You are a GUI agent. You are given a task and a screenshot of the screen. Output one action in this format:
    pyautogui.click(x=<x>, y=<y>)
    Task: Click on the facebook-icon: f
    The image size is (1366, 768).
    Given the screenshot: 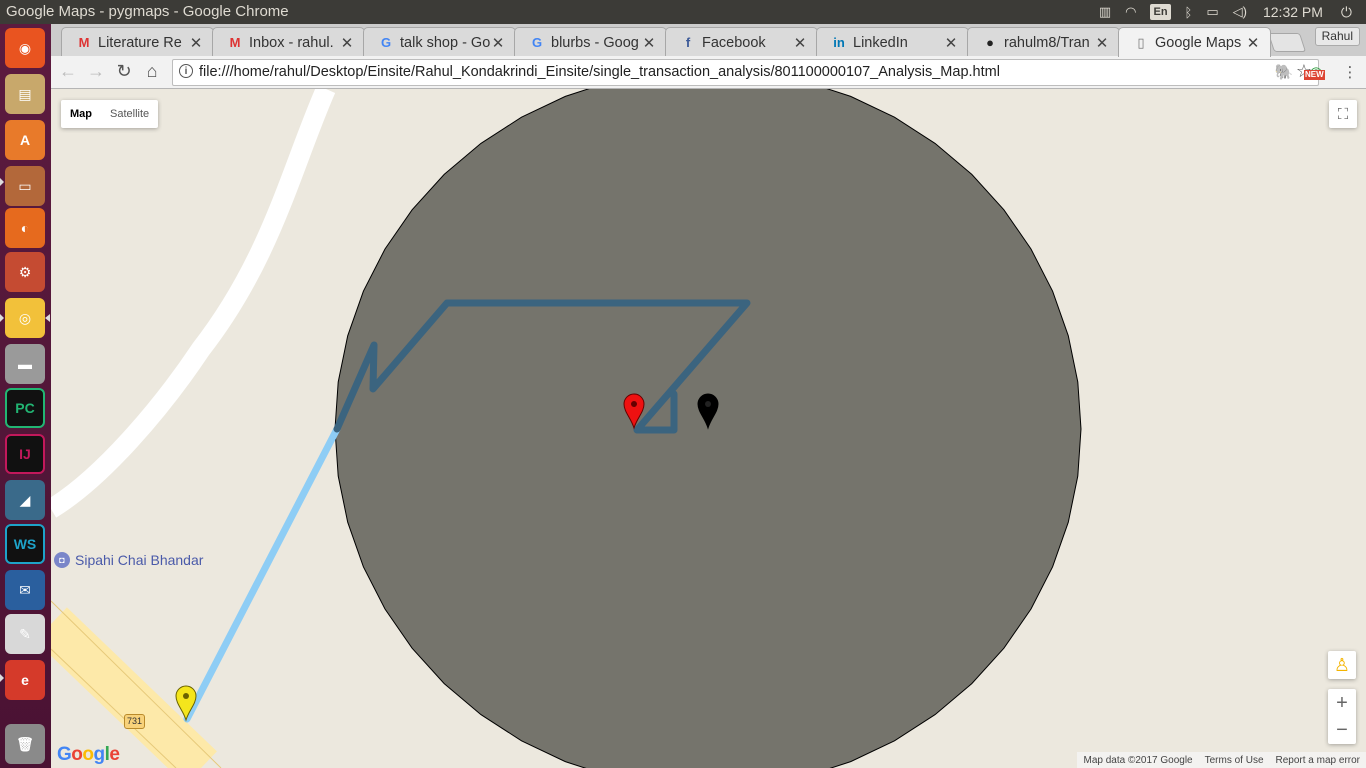 What is the action you would take?
    pyautogui.click(x=688, y=42)
    